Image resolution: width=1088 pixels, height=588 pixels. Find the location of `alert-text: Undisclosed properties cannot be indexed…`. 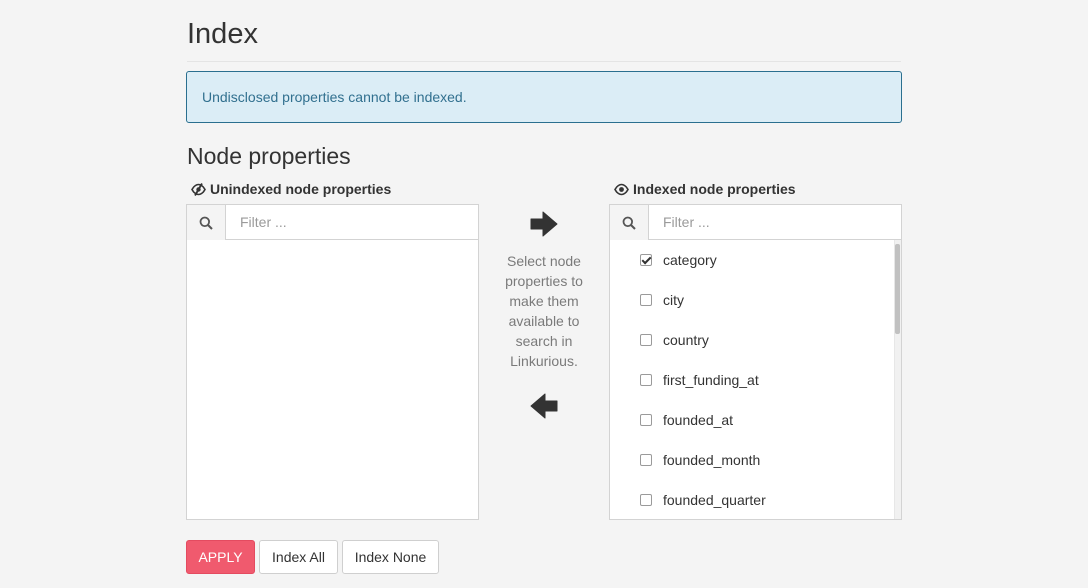

alert-text: Undisclosed properties cannot be indexed… is located at coordinates (334, 97).